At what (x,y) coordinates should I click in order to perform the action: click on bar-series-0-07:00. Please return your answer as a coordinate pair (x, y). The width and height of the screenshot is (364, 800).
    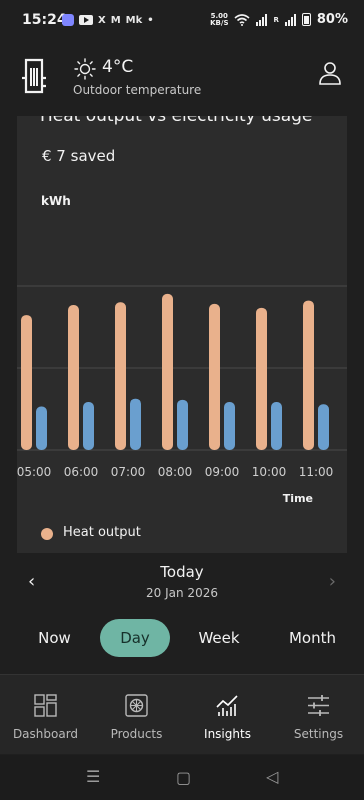
    Looking at the image, I should click on (120, 376).